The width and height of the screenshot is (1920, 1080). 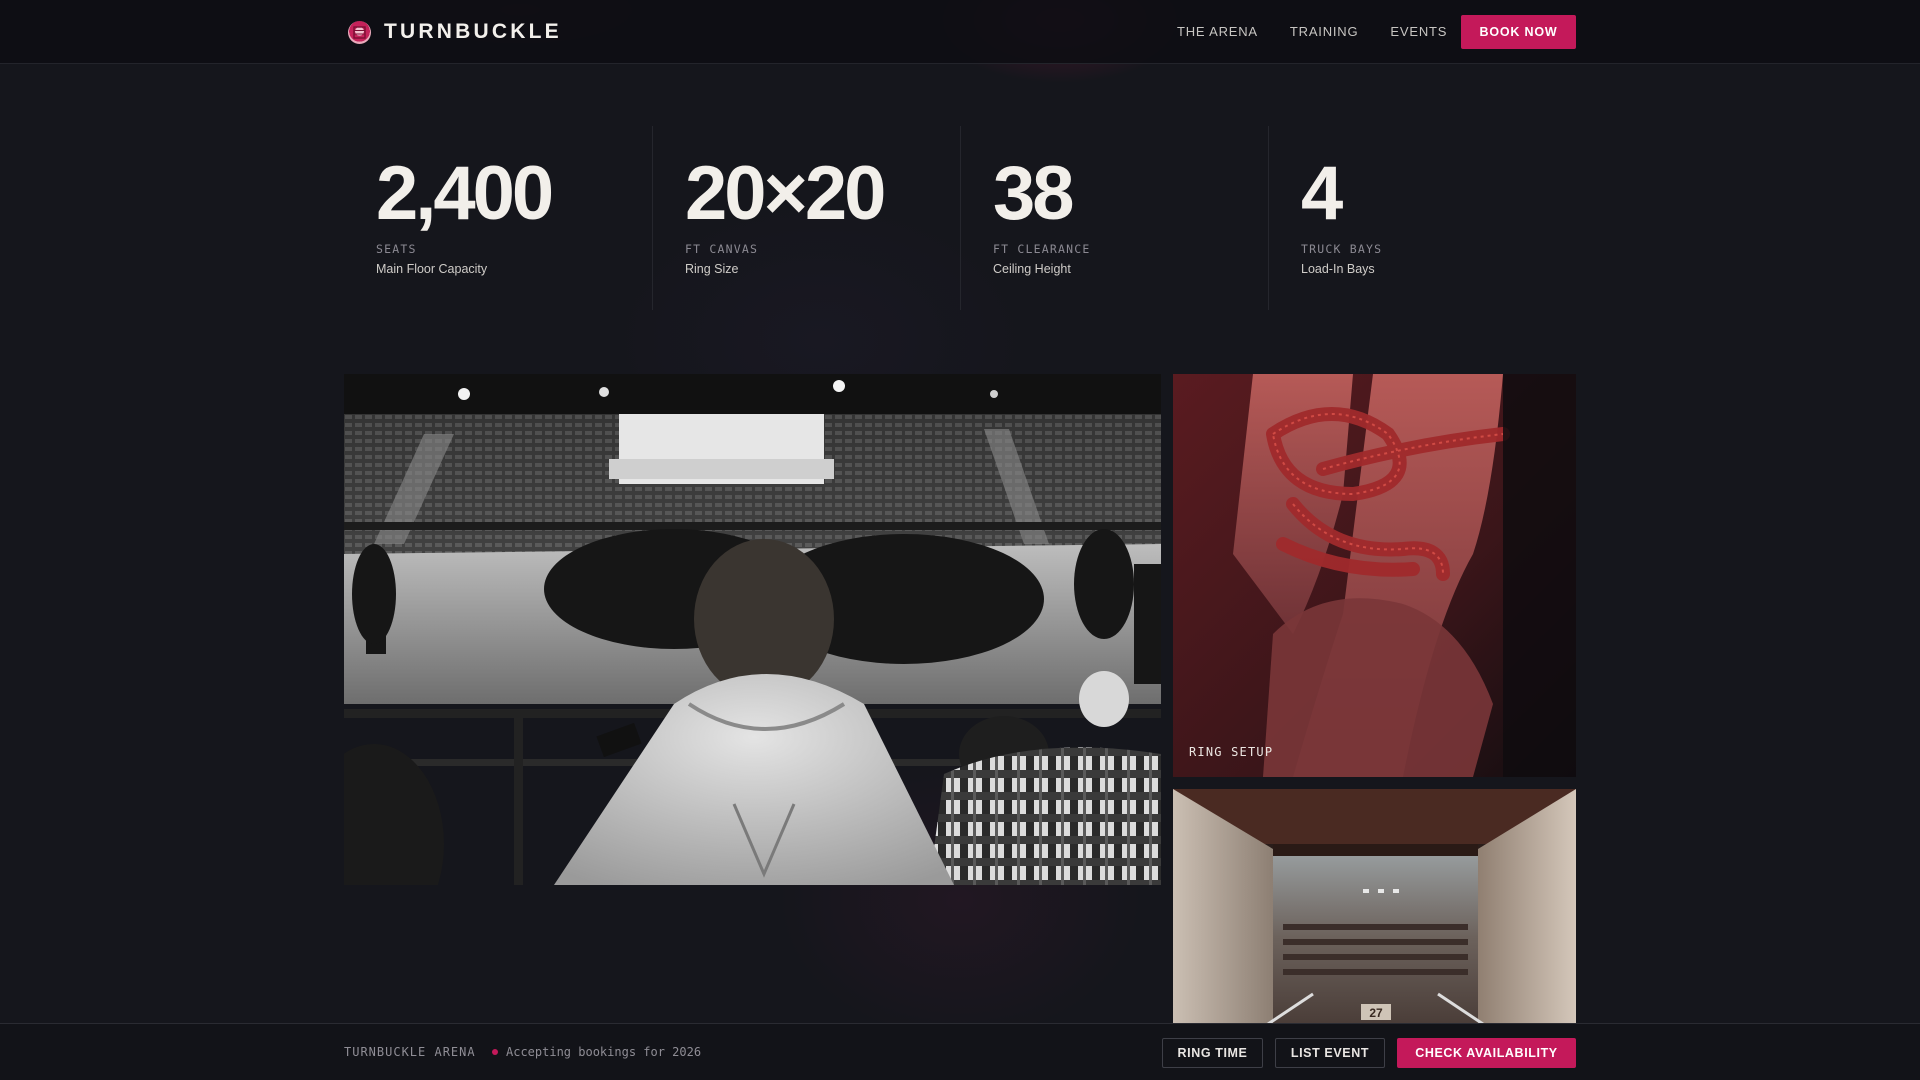 I want to click on stat-value: 20×20, so click(x=785, y=193).